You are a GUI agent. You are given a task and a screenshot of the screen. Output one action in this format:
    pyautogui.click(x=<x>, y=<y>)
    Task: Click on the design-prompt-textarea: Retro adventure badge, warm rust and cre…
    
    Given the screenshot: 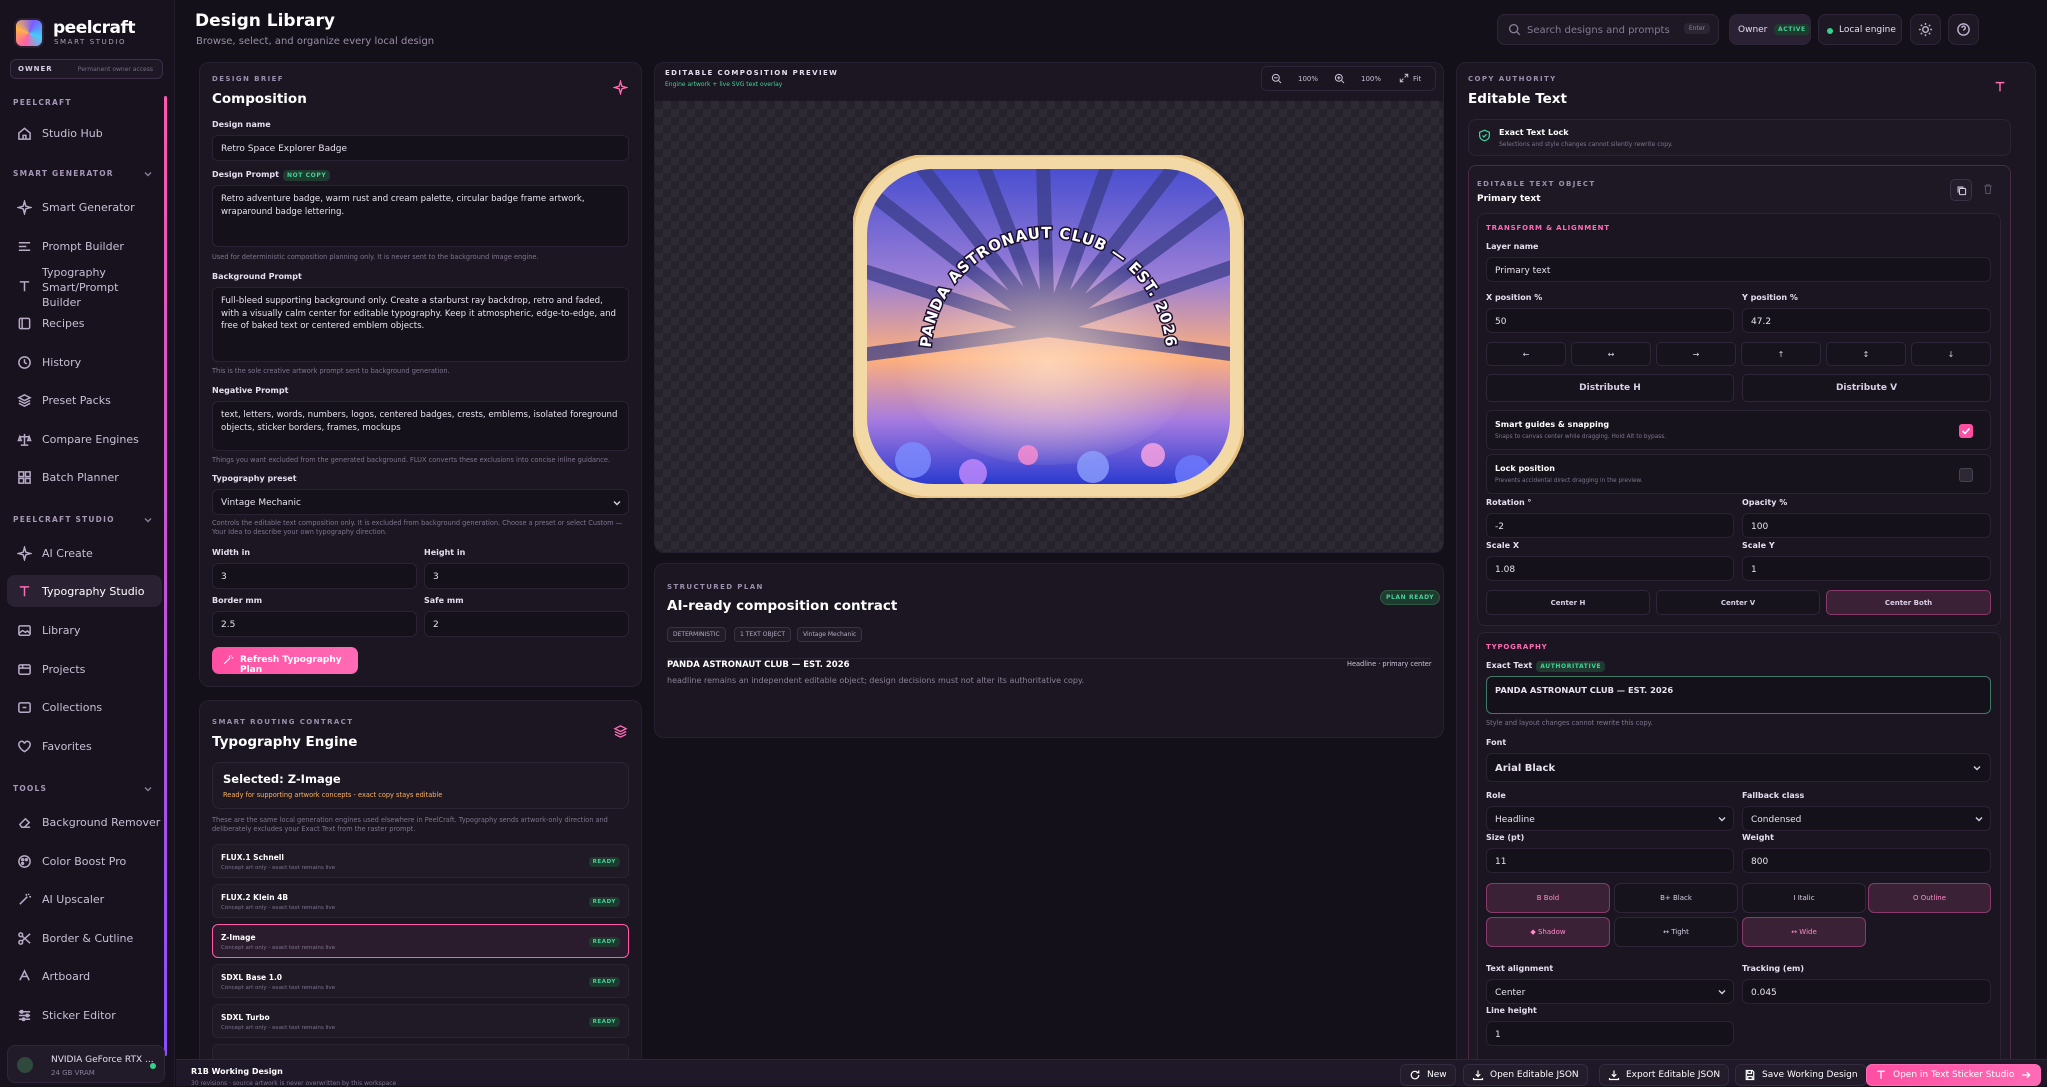 What is the action you would take?
    pyautogui.click(x=420, y=216)
    